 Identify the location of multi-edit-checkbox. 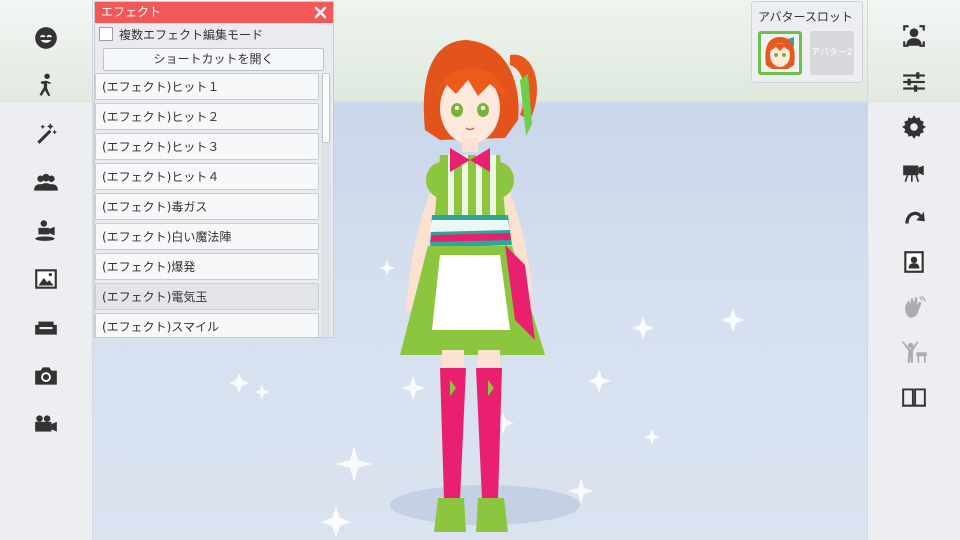
(106, 34).